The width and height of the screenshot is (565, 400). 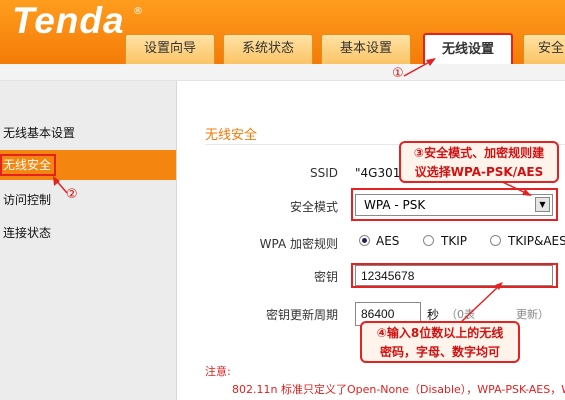 I want to click on callout-3-line1: ③安全模式、加密规则建, so click(x=479, y=153).